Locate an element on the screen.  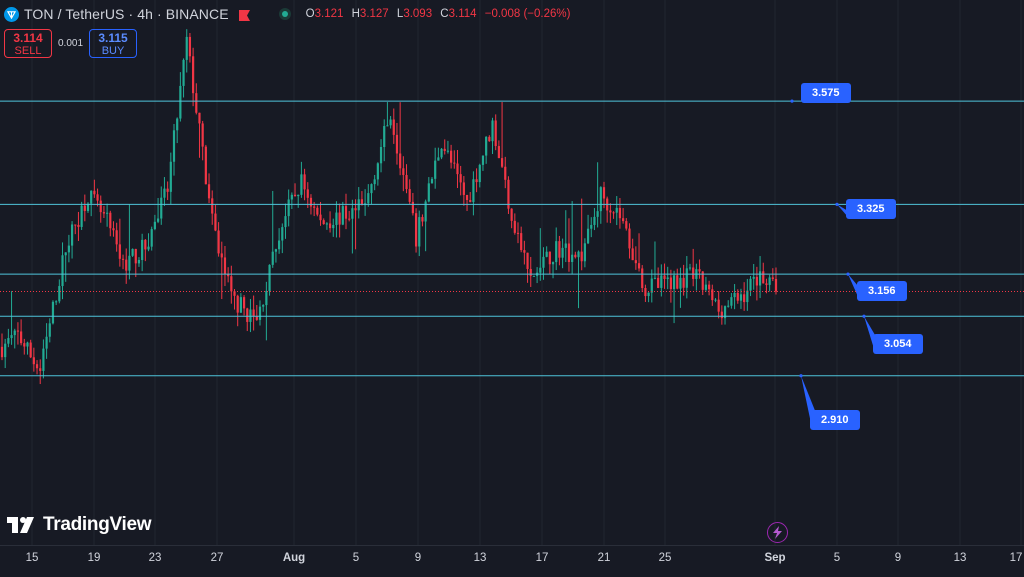
change-readout: −0.008 (−0.26%) is located at coordinates (528, 14).